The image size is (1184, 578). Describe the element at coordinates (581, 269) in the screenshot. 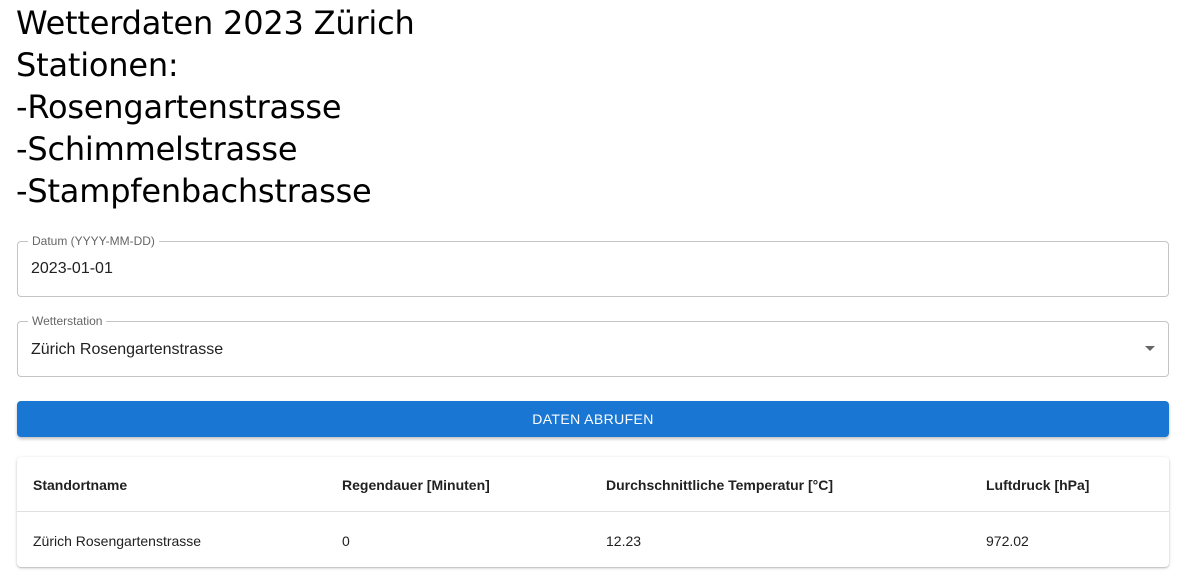

I see `date-input` at that location.